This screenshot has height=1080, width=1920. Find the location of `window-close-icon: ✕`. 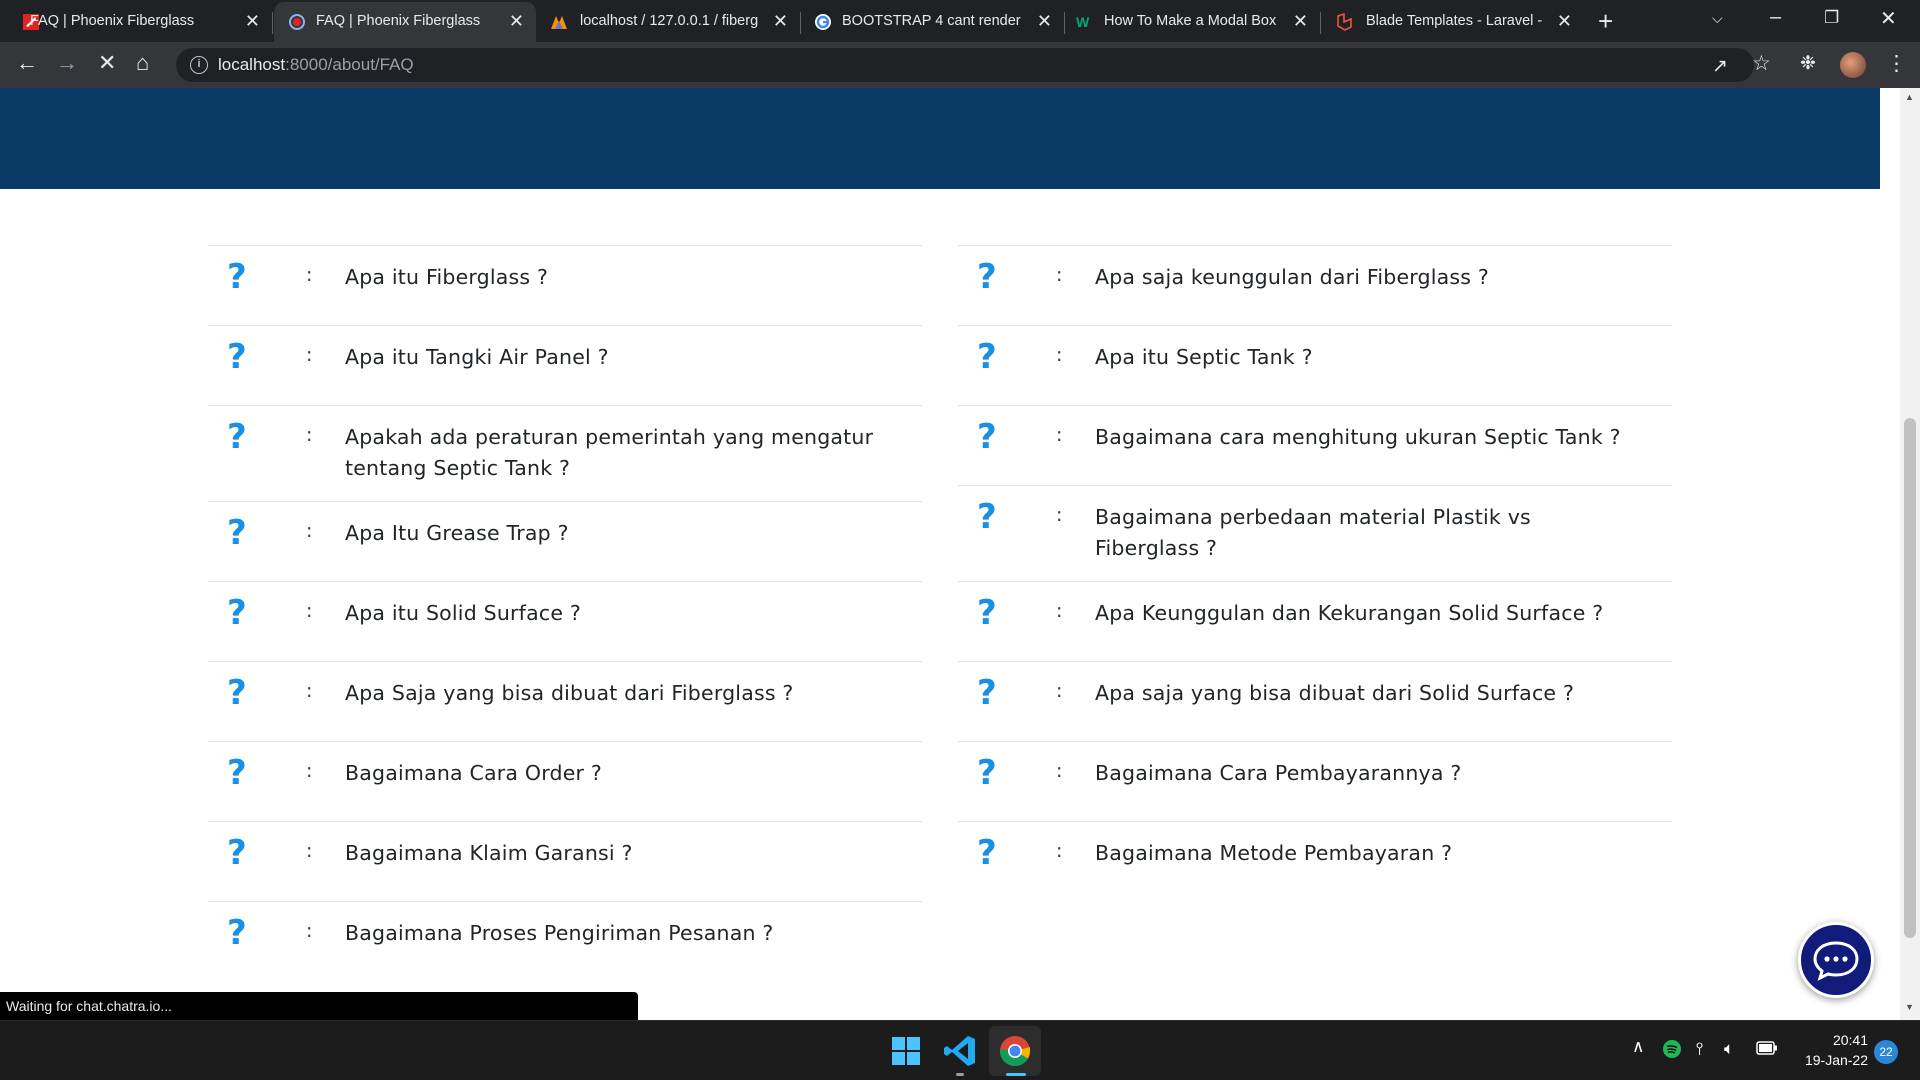

window-close-icon: ✕ is located at coordinates (1888, 18).